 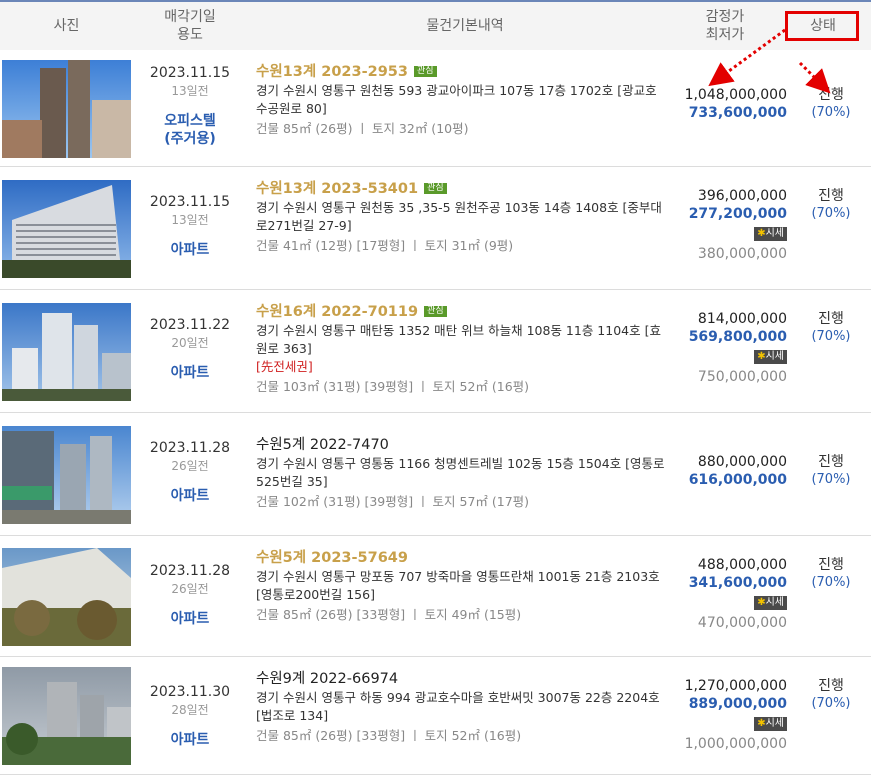 I want to click on case-number: 수원16계 2022-70119, so click(x=337, y=312).